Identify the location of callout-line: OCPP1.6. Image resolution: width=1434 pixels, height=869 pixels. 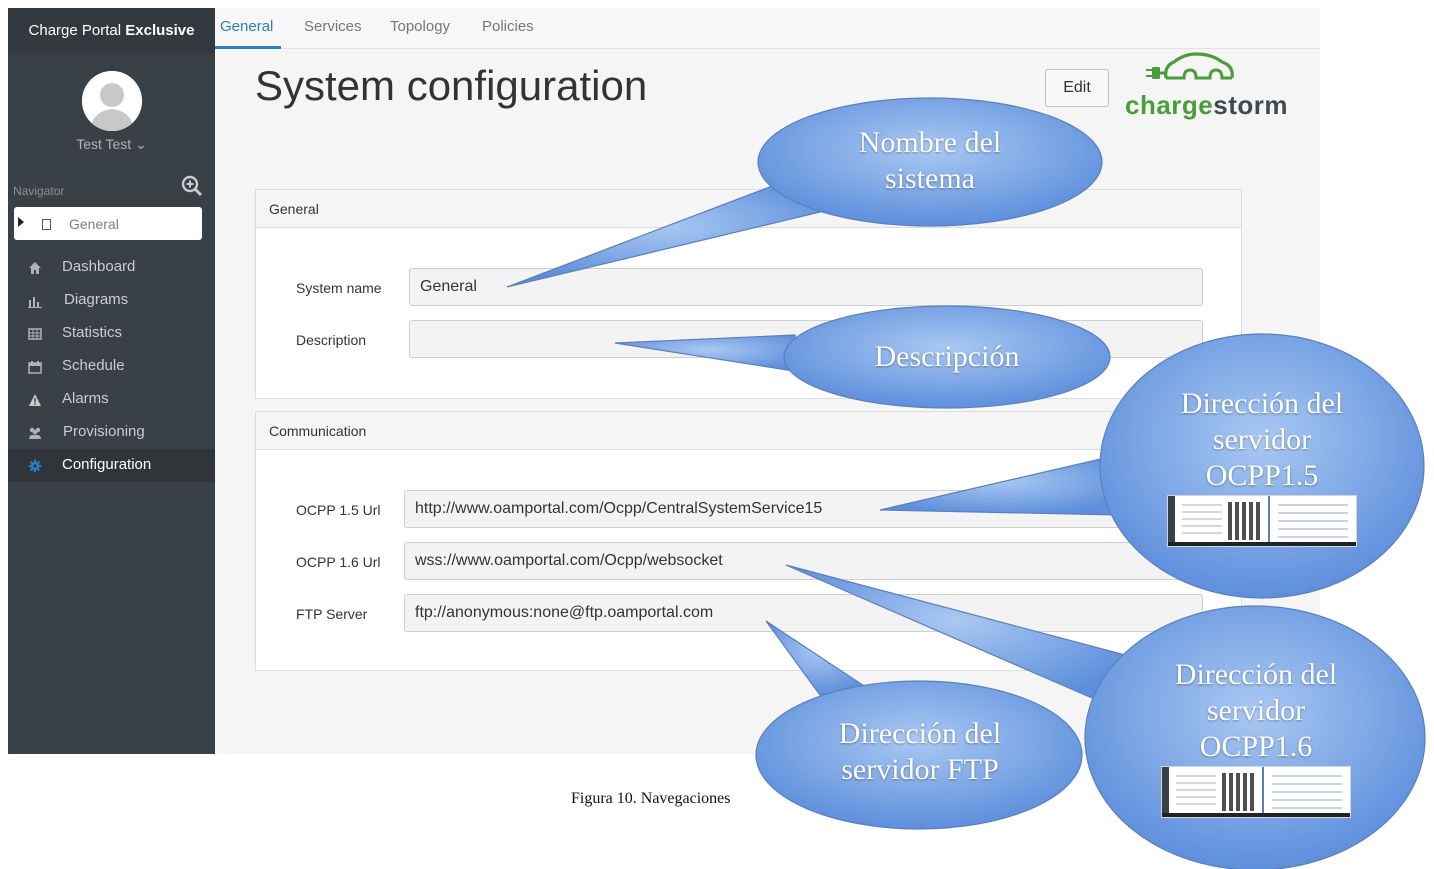
(1256, 746).